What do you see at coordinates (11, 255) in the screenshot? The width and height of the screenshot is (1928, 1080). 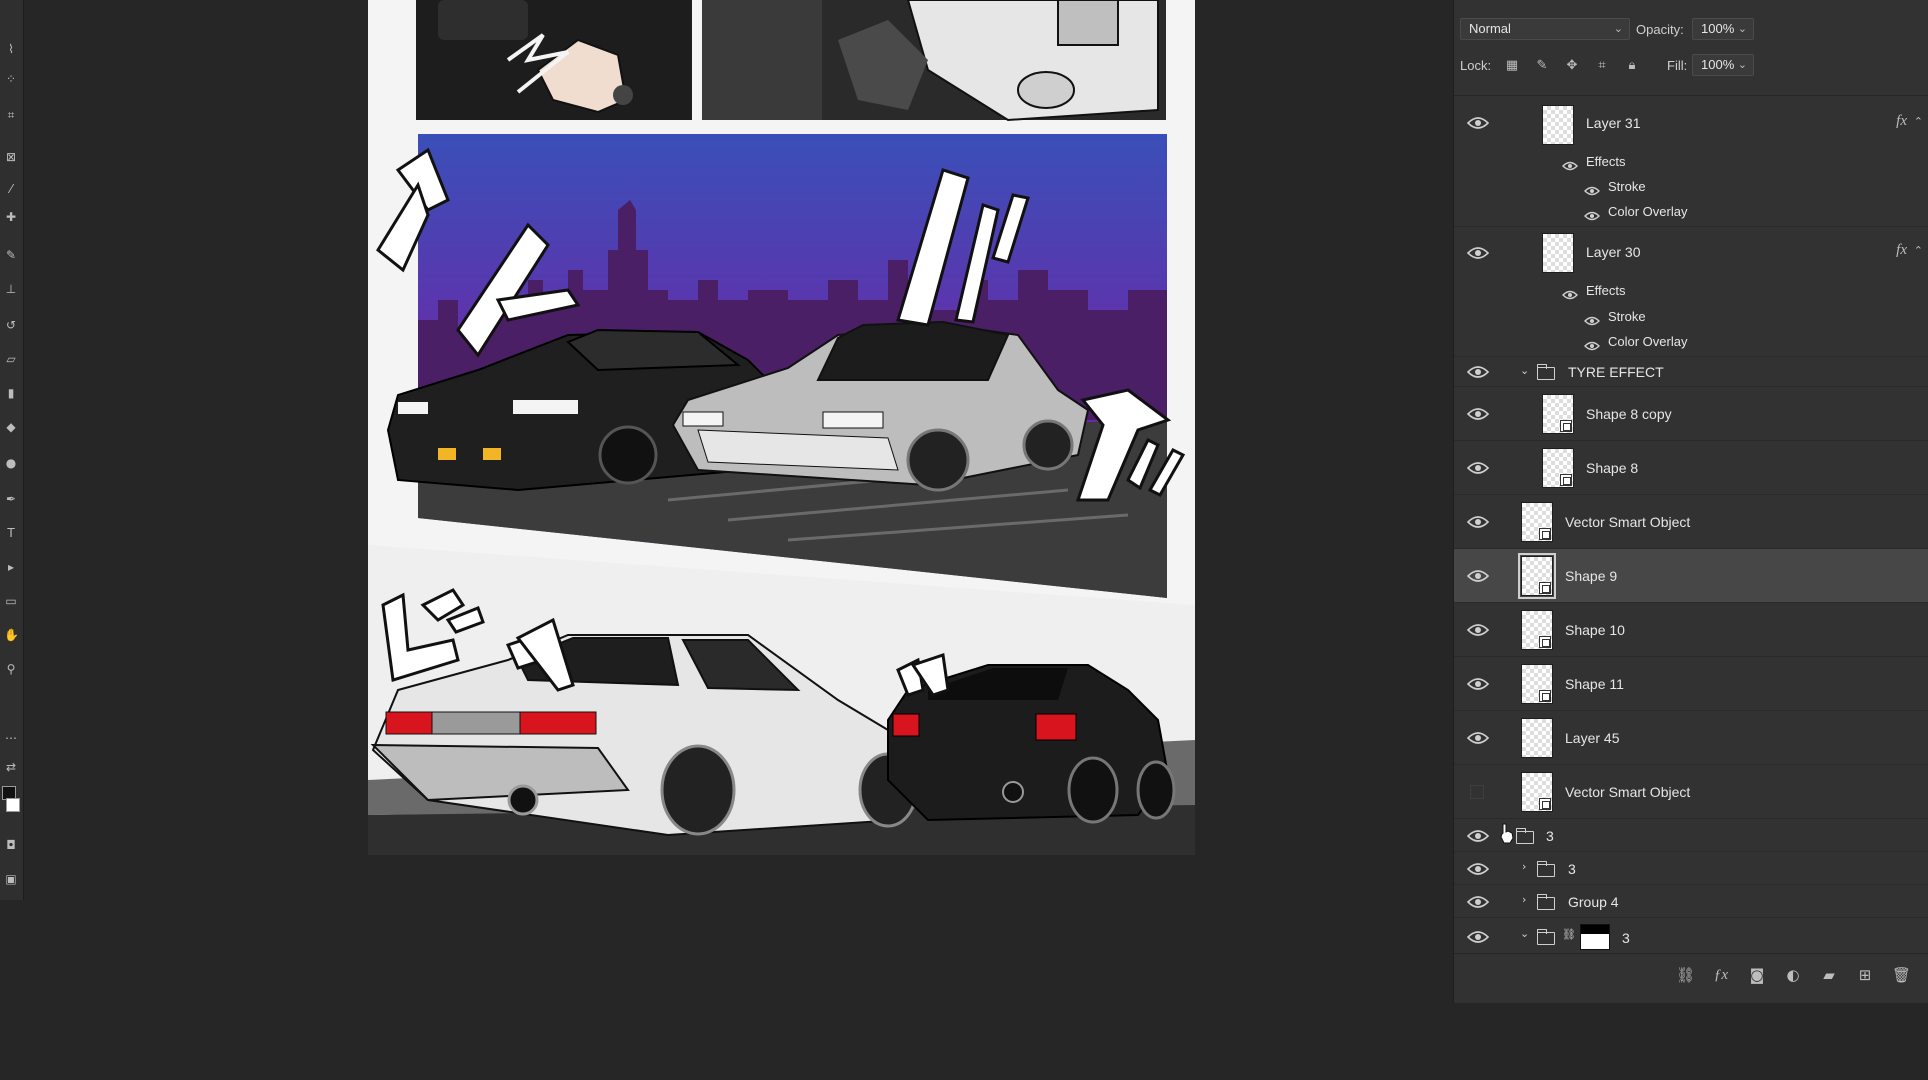 I see `brush-tool-icon: ✎` at bounding box center [11, 255].